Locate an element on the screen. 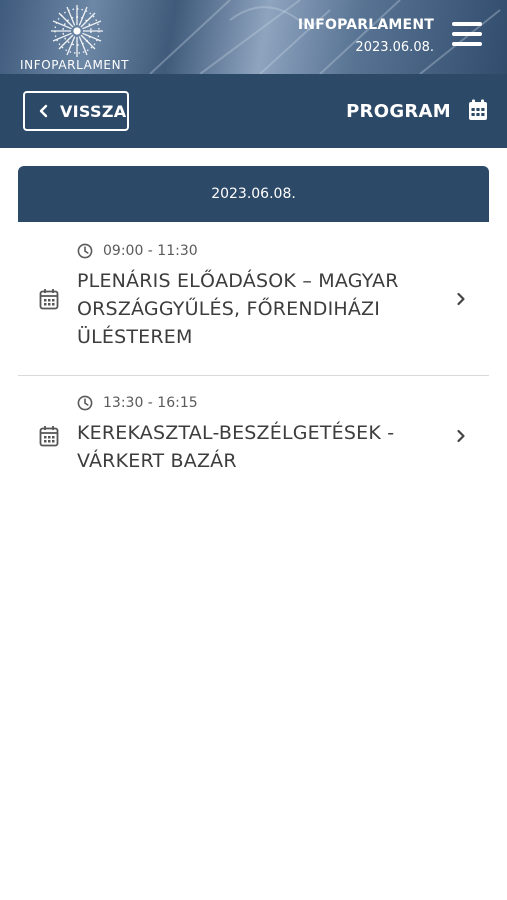  time-row: 09:00 - 11:30 is located at coordinates (137, 251).